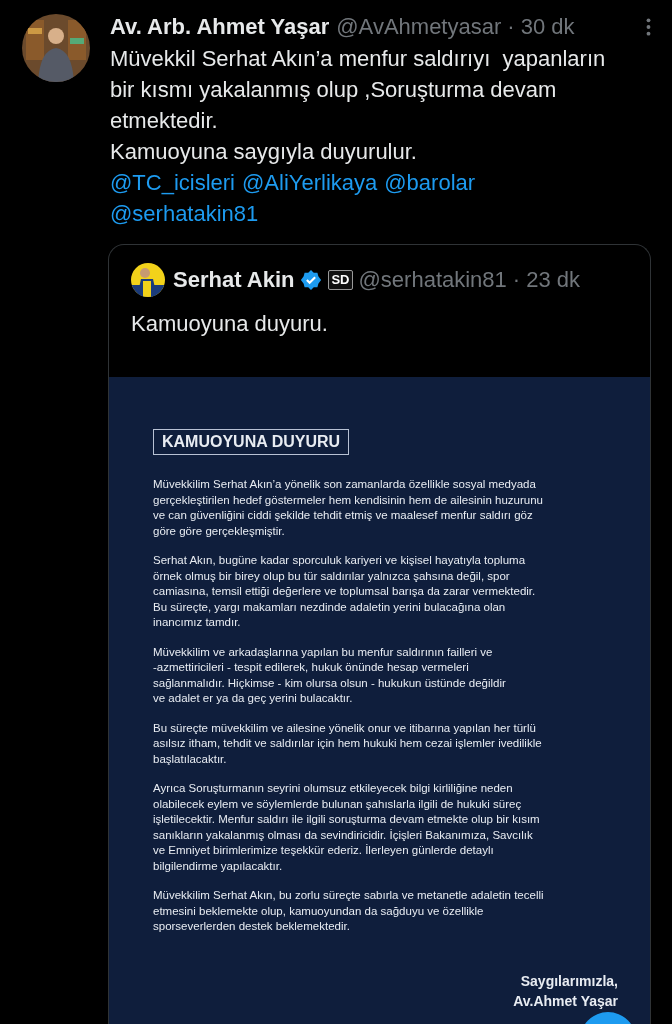 The image size is (672, 1024). I want to click on quoted-avatar, so click(148, 280).